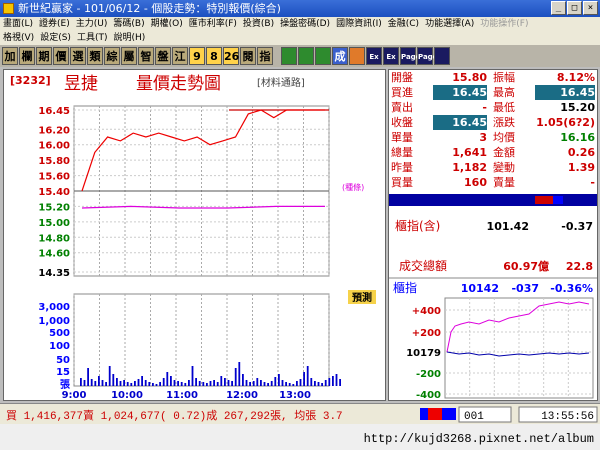 The image size is (600, 450). I want to click on menu-item: 畫面(L), so click(18, 24).